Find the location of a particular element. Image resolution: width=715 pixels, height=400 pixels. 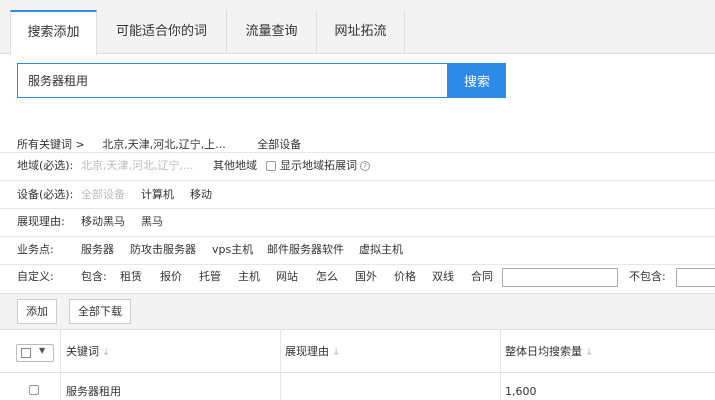

help-icon: ? is located at coordinates (365, 166).